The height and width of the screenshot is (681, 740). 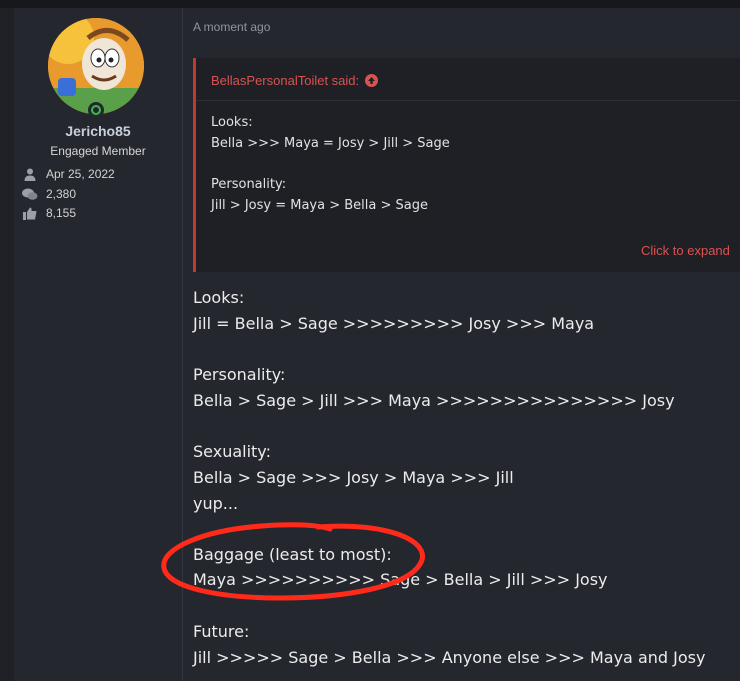 I want to click on quote-line: Bella >>> Maya = Josy > Jill > Sage, so click(x=330, y=143).